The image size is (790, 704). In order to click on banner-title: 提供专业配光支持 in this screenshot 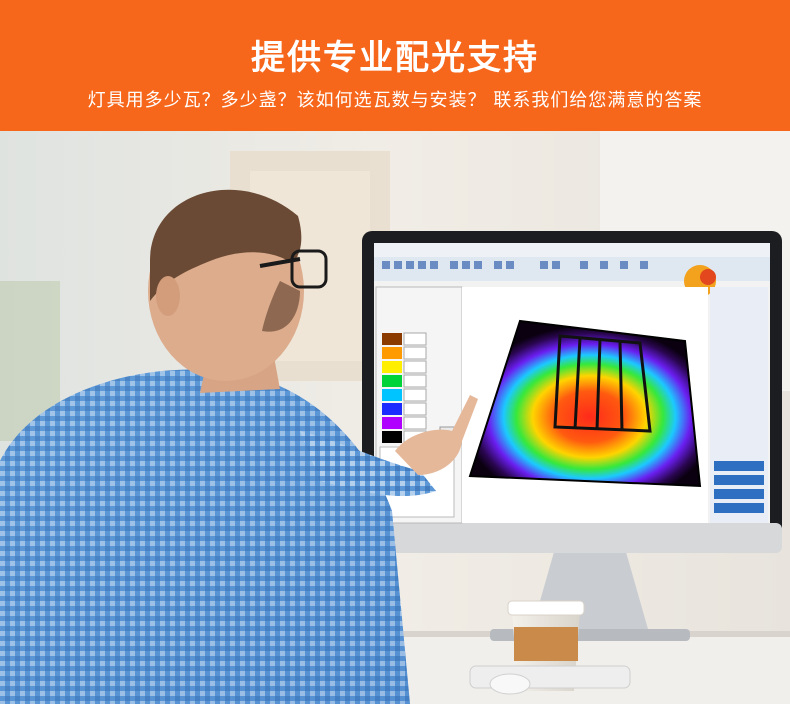, I will do `click(395, 58)`.